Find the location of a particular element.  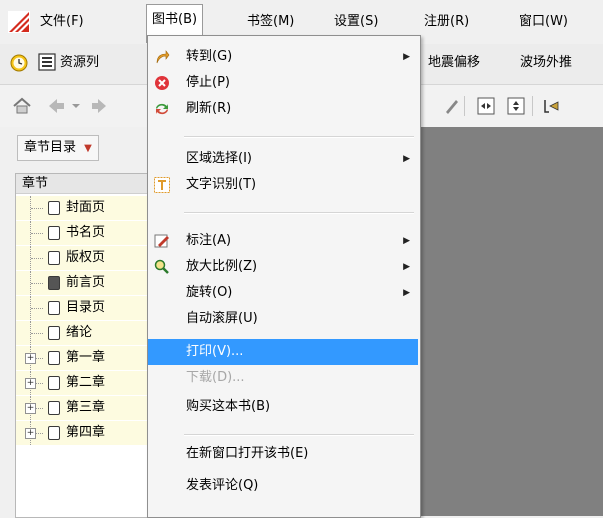

tree-item-label: 第三章 is located at coordinates (86, 407).